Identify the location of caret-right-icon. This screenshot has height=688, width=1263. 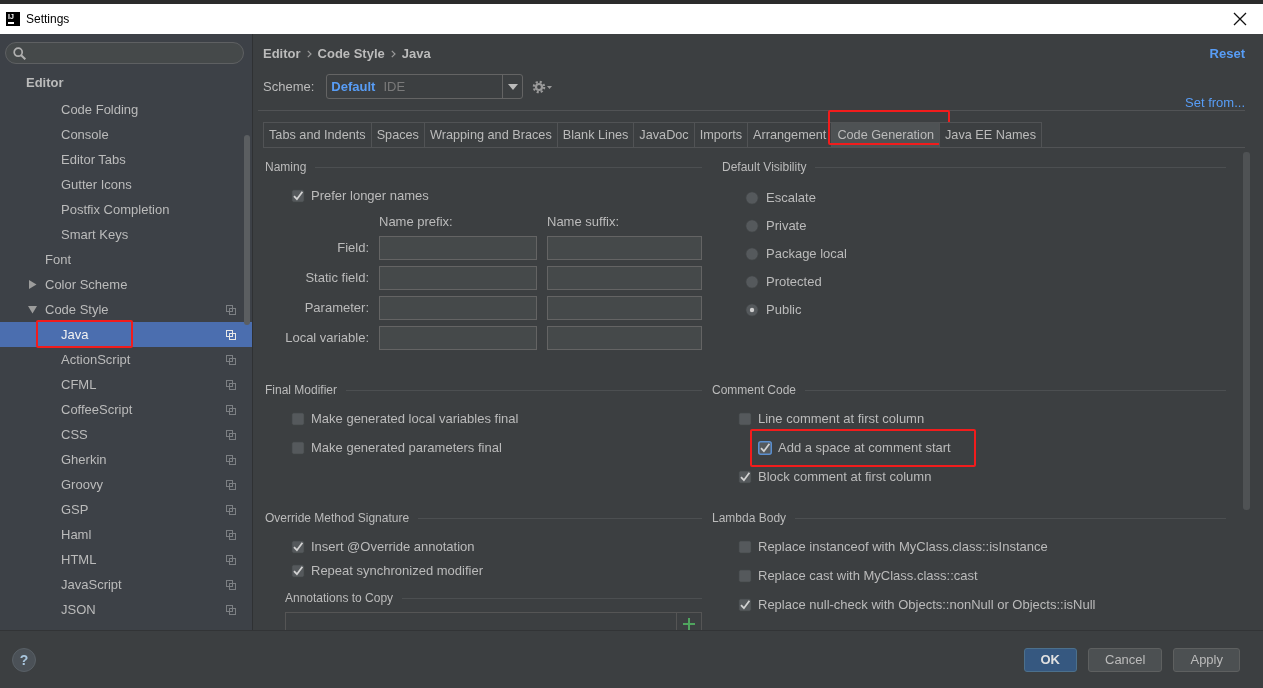
(32, 284).